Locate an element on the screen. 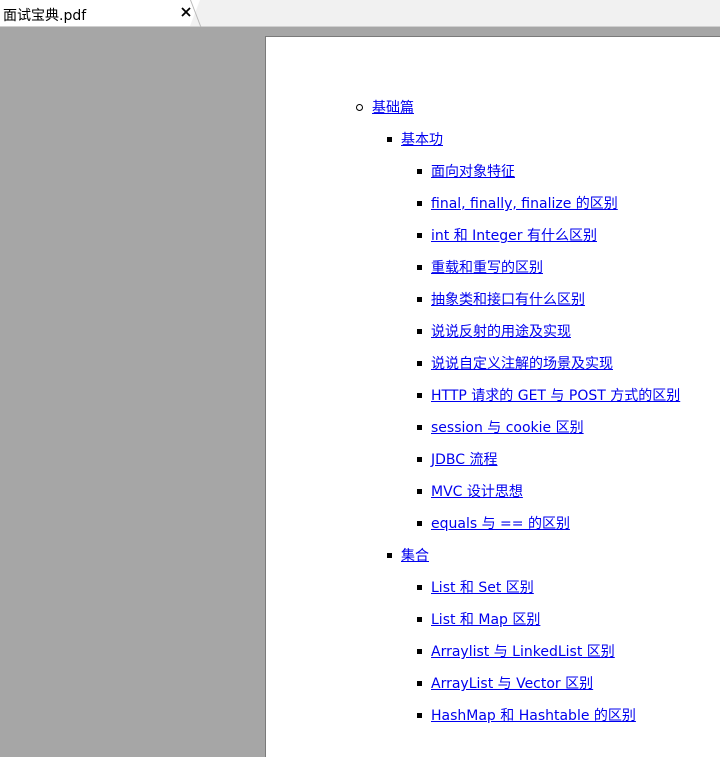 This screenshot has width=720, height=757. toc-item-link: final, finally, finalize 的区别 is located at coordinates (524, 204).